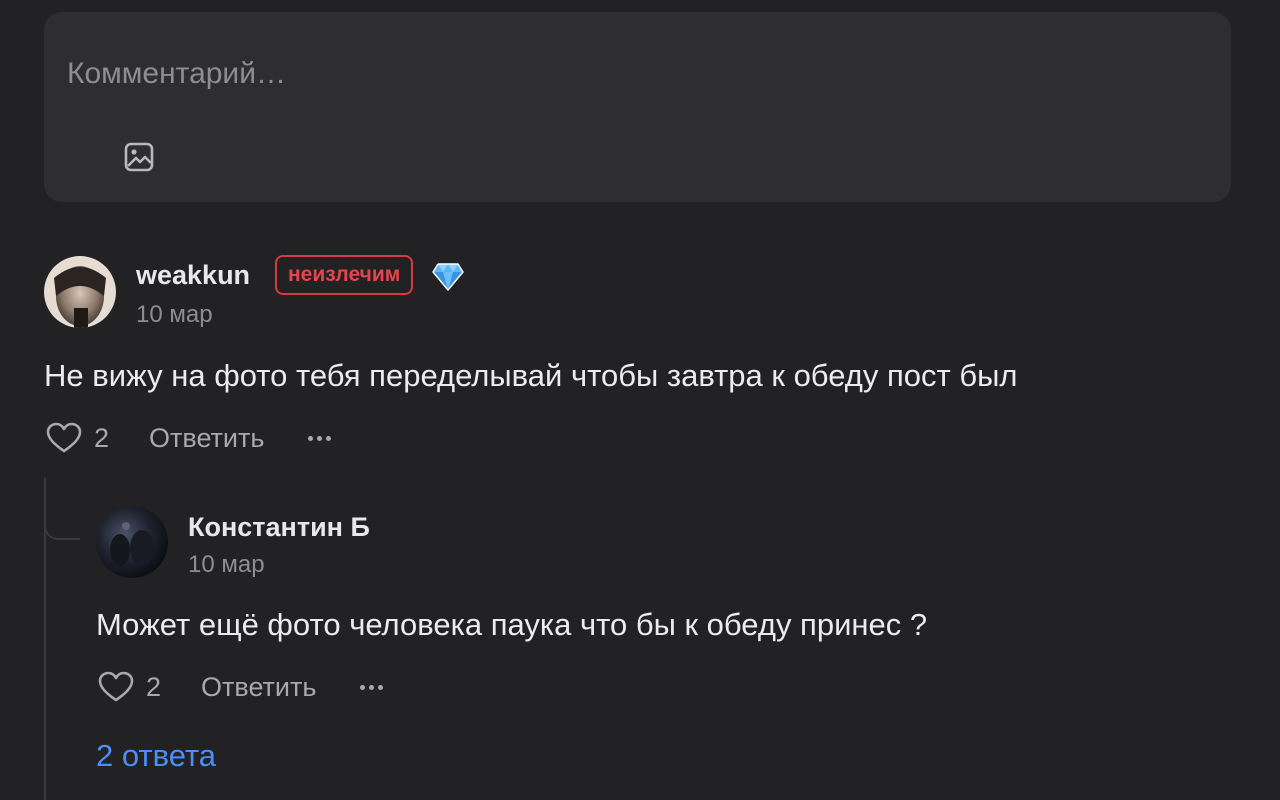 The width and height of the screenshot is (1280, 800). I want to click on comment-actions: 2 Ответить, so click(189, 438).